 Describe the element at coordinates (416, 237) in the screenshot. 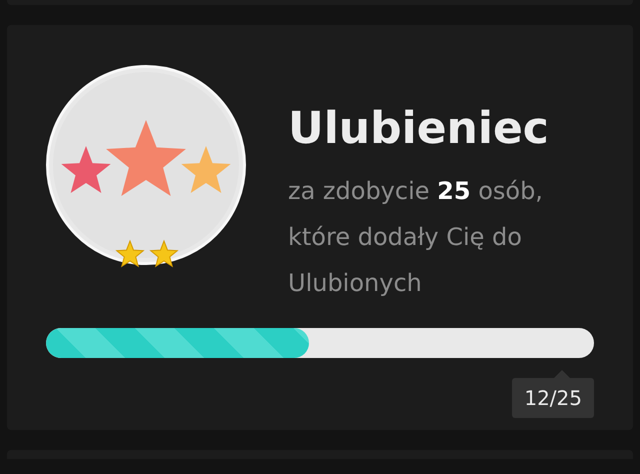

I see `achievement-description: za zdobycie 25 osób, które dodały Cię do Ulubionych` at that location.